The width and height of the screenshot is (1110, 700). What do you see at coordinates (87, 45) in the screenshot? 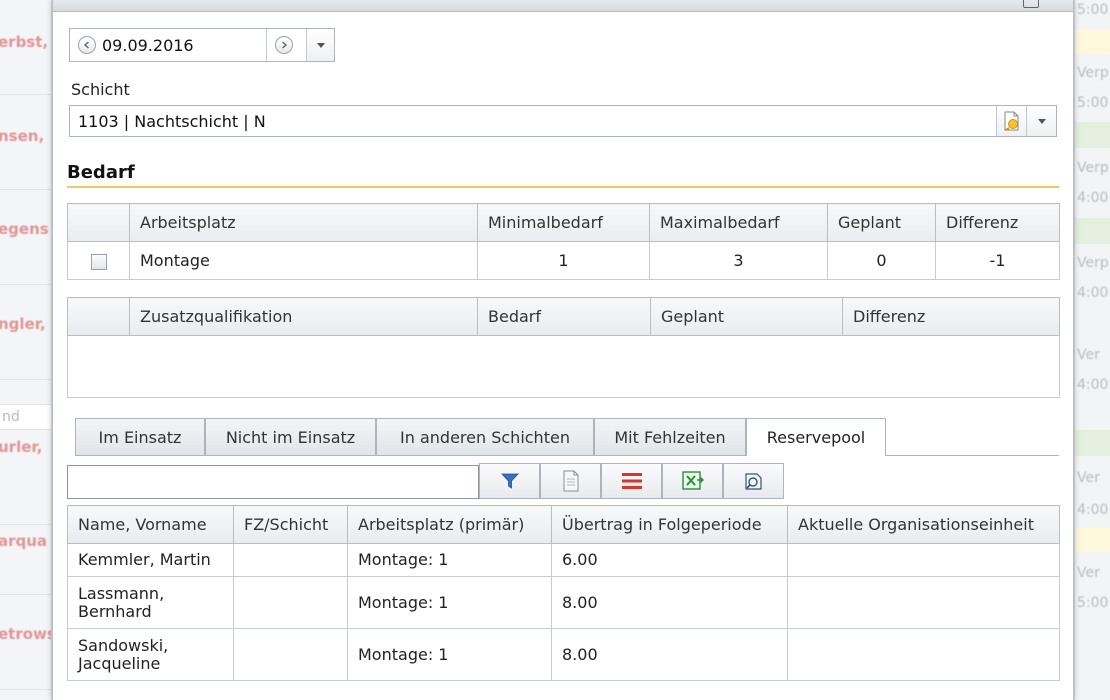
I see `previous-day-button` at bounding box center [87, 45].